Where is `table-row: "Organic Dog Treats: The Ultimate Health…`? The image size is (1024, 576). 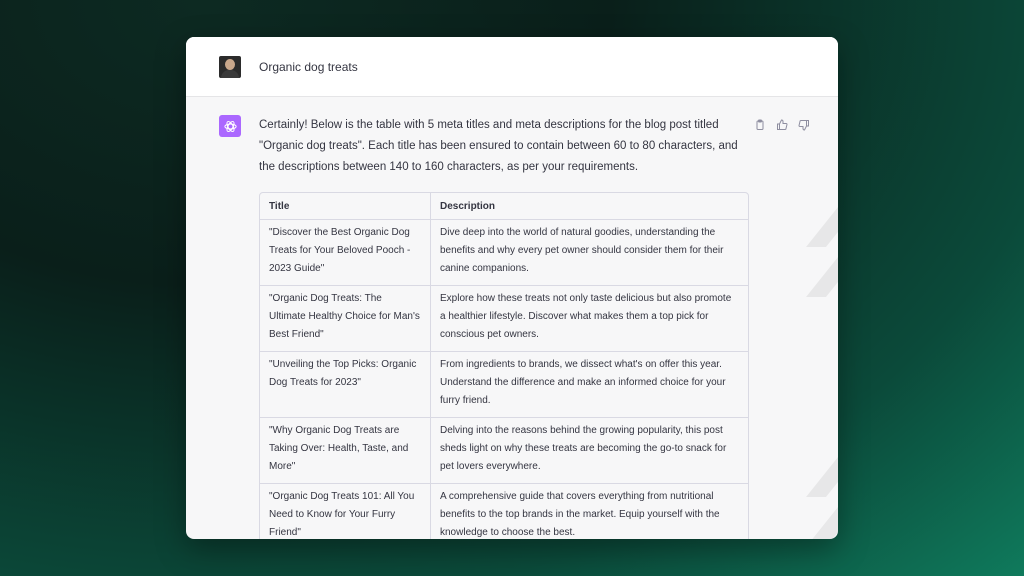
table-row: "Organic Dog Treats: The Ultimate Health… is located at coordinates (504, 319).